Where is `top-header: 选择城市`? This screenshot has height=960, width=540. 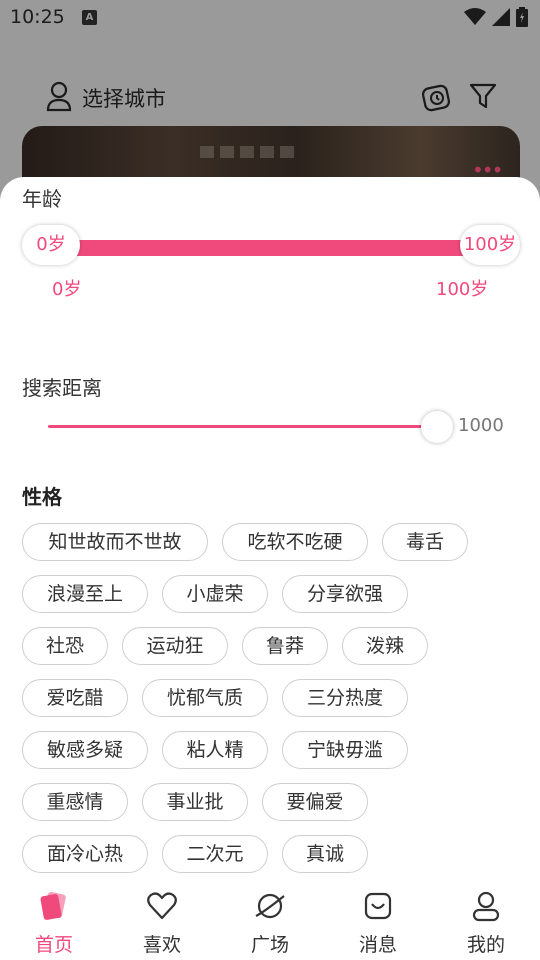 top-header: 选择城市 is located at coordinates (270, 97).